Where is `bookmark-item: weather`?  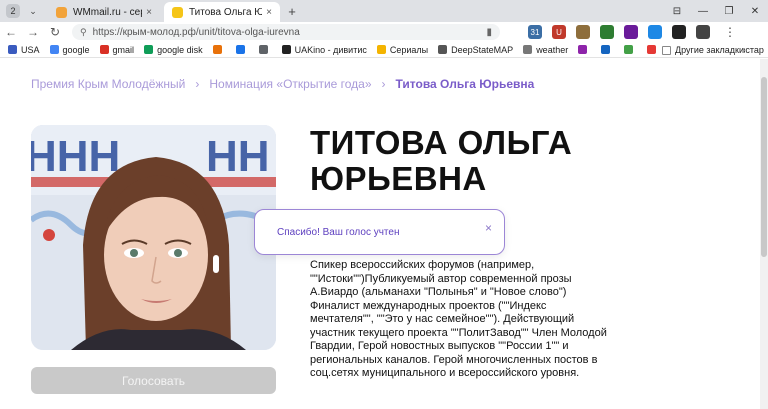 bookmark-item: weather is located at coordinates (545, 50).